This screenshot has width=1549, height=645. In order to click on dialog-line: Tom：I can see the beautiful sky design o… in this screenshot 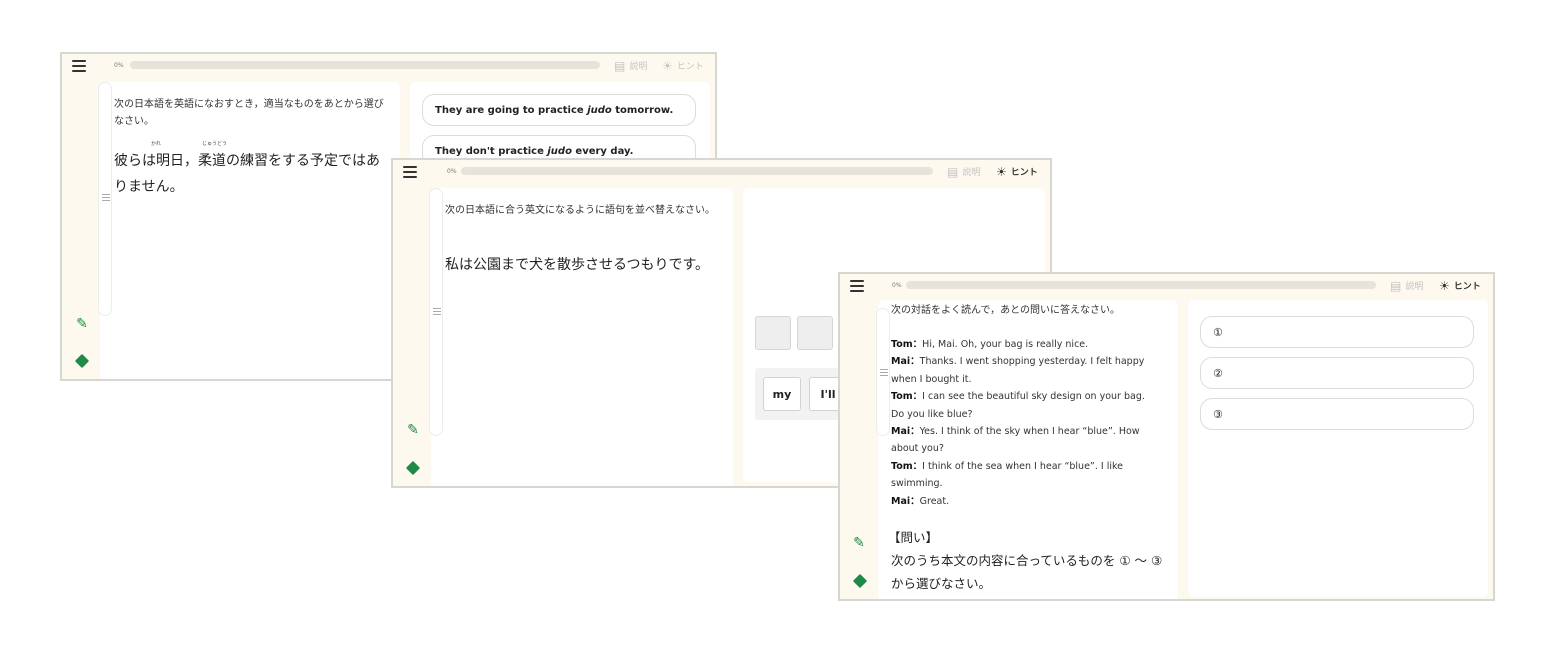, I will do `click(1026, 405)`.